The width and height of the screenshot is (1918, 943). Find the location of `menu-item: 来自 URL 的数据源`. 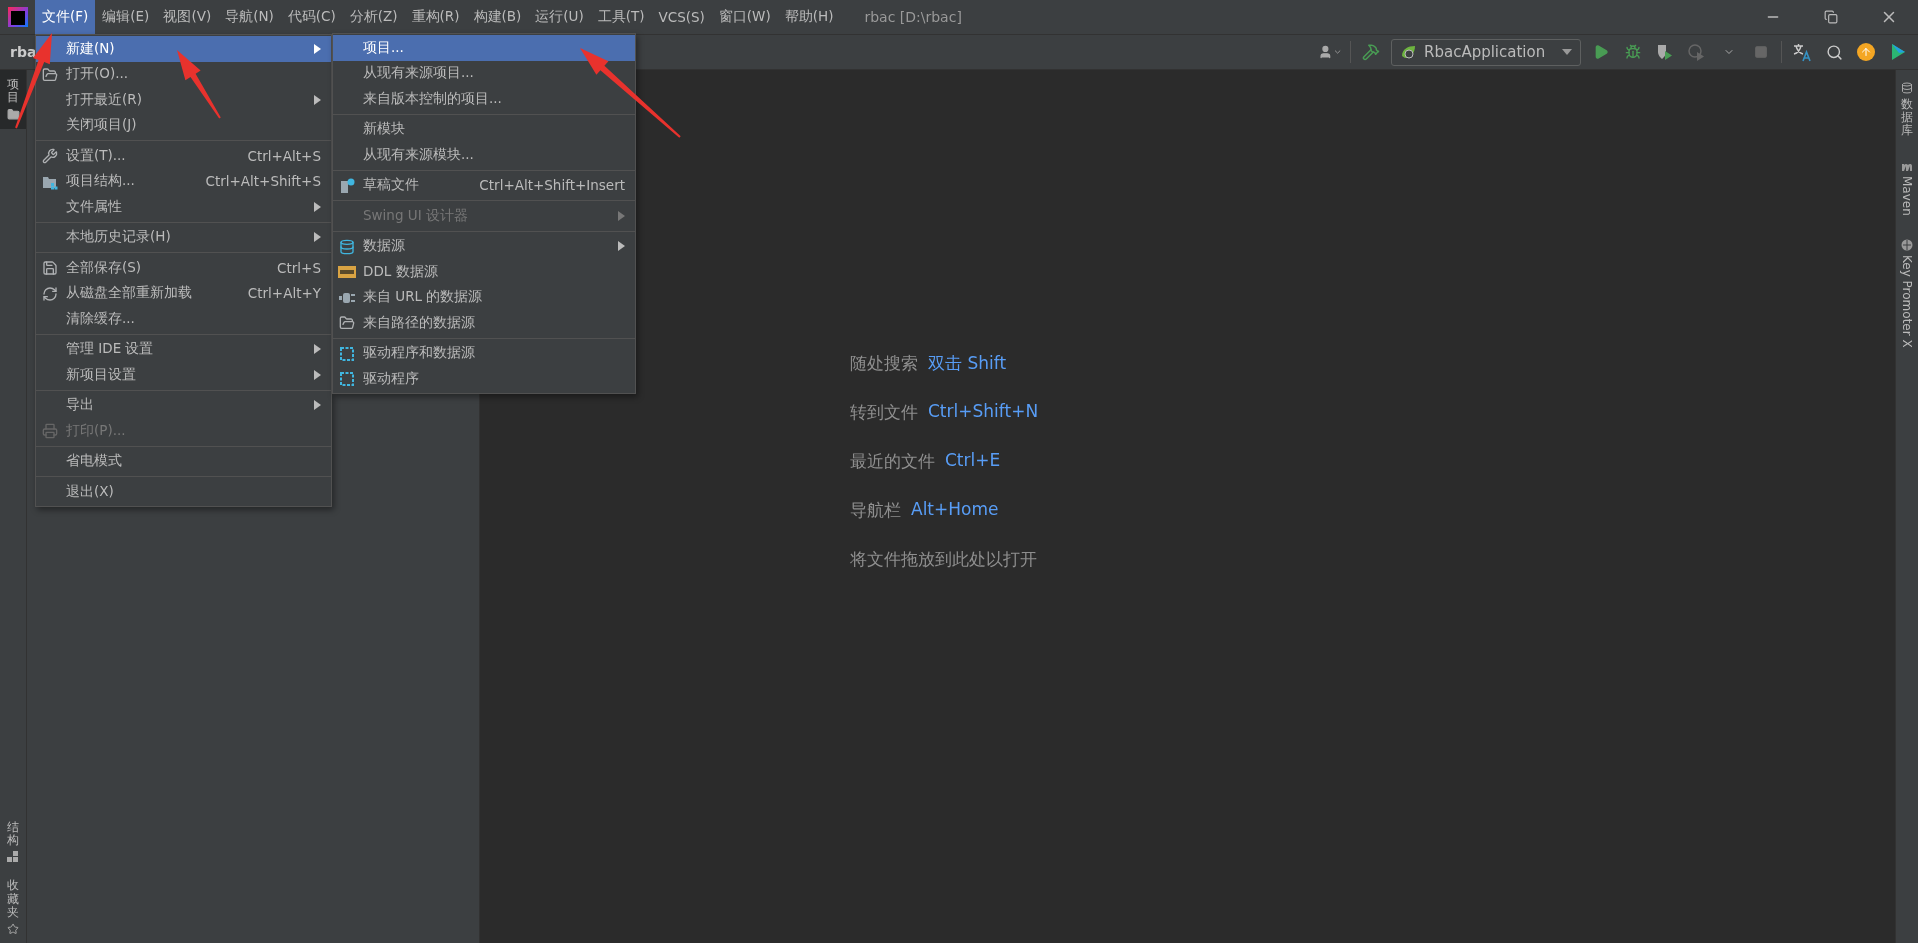

menu-item: 来自 URL 的数据源 is located at coordinates (484, 297).